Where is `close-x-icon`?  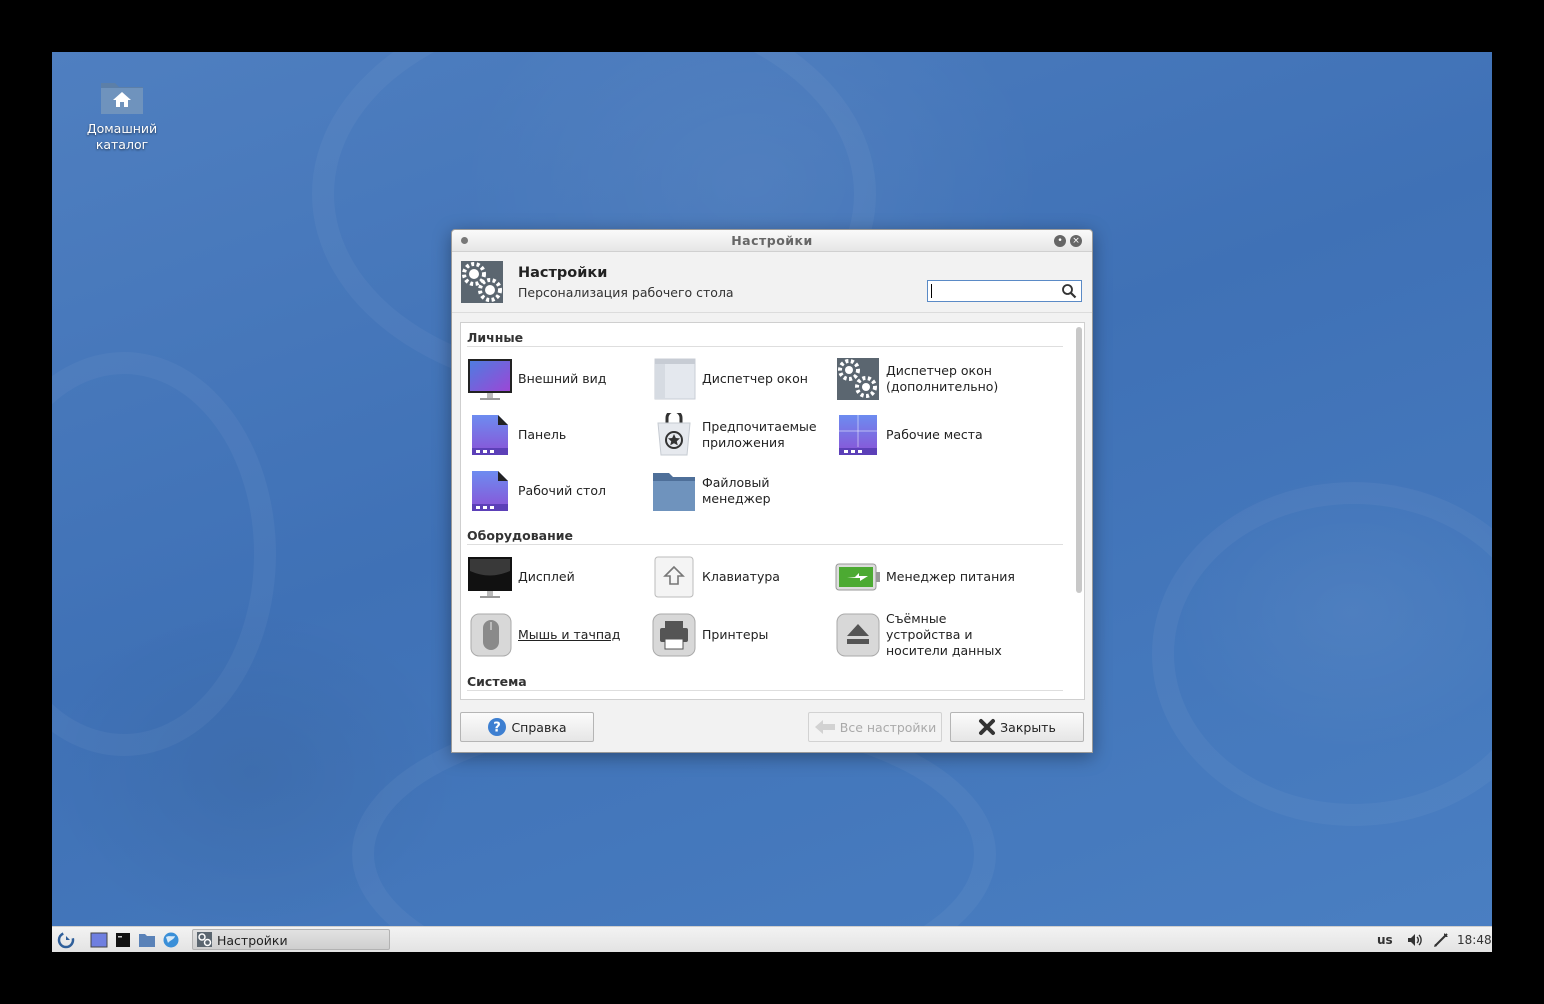
close-x-icon is located at coordinates (987, 727).